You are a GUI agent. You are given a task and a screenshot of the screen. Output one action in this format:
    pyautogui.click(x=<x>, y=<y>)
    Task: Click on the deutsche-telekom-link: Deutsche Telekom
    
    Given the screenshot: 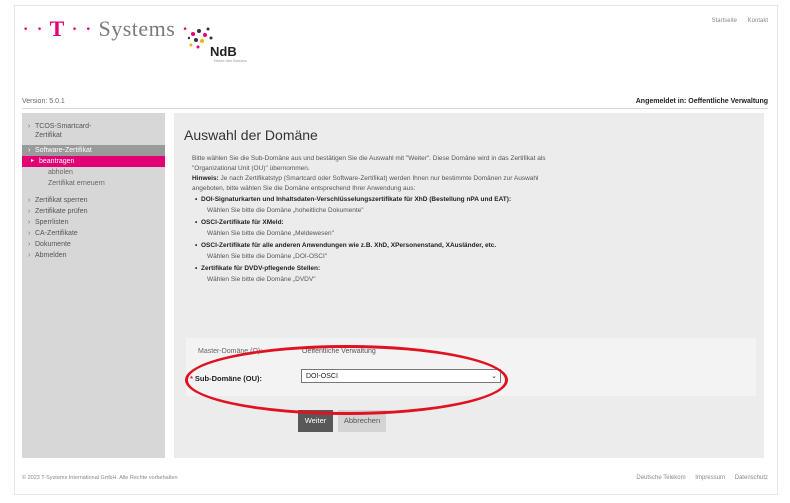 What is the action you would take?
    pyautogui.click(x=660, y=478)
    